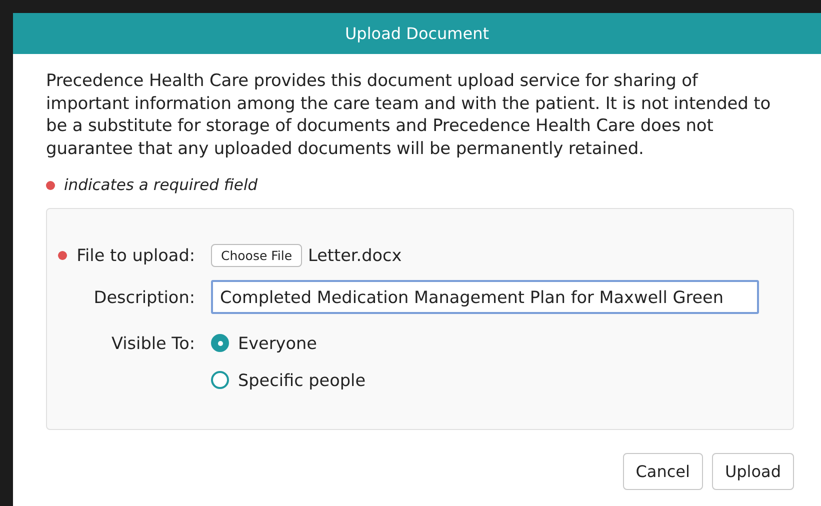 The width and height of the screenshot is (821, 506). I want to click on field-label: Visible To:, so click(153, 343).